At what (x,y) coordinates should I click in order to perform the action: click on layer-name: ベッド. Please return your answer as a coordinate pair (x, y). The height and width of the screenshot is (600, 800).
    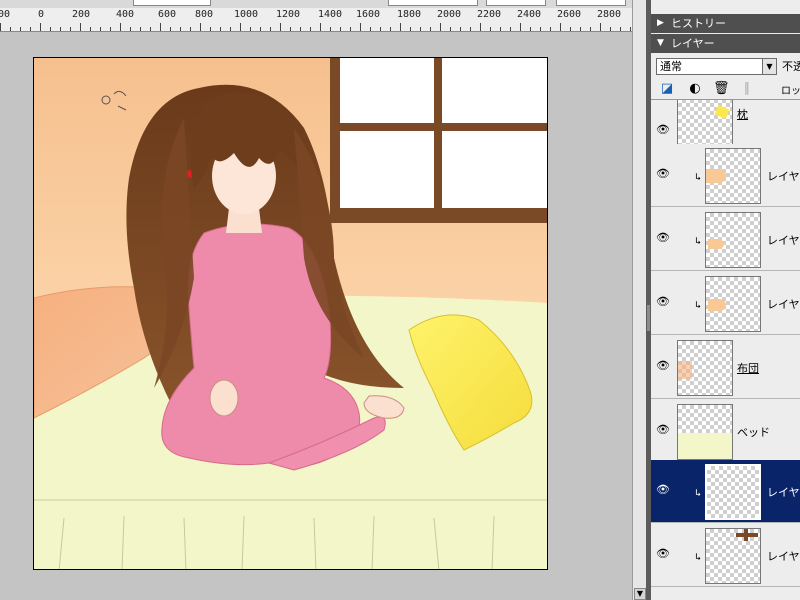
    Looking at the image, I should click on (753, 432).